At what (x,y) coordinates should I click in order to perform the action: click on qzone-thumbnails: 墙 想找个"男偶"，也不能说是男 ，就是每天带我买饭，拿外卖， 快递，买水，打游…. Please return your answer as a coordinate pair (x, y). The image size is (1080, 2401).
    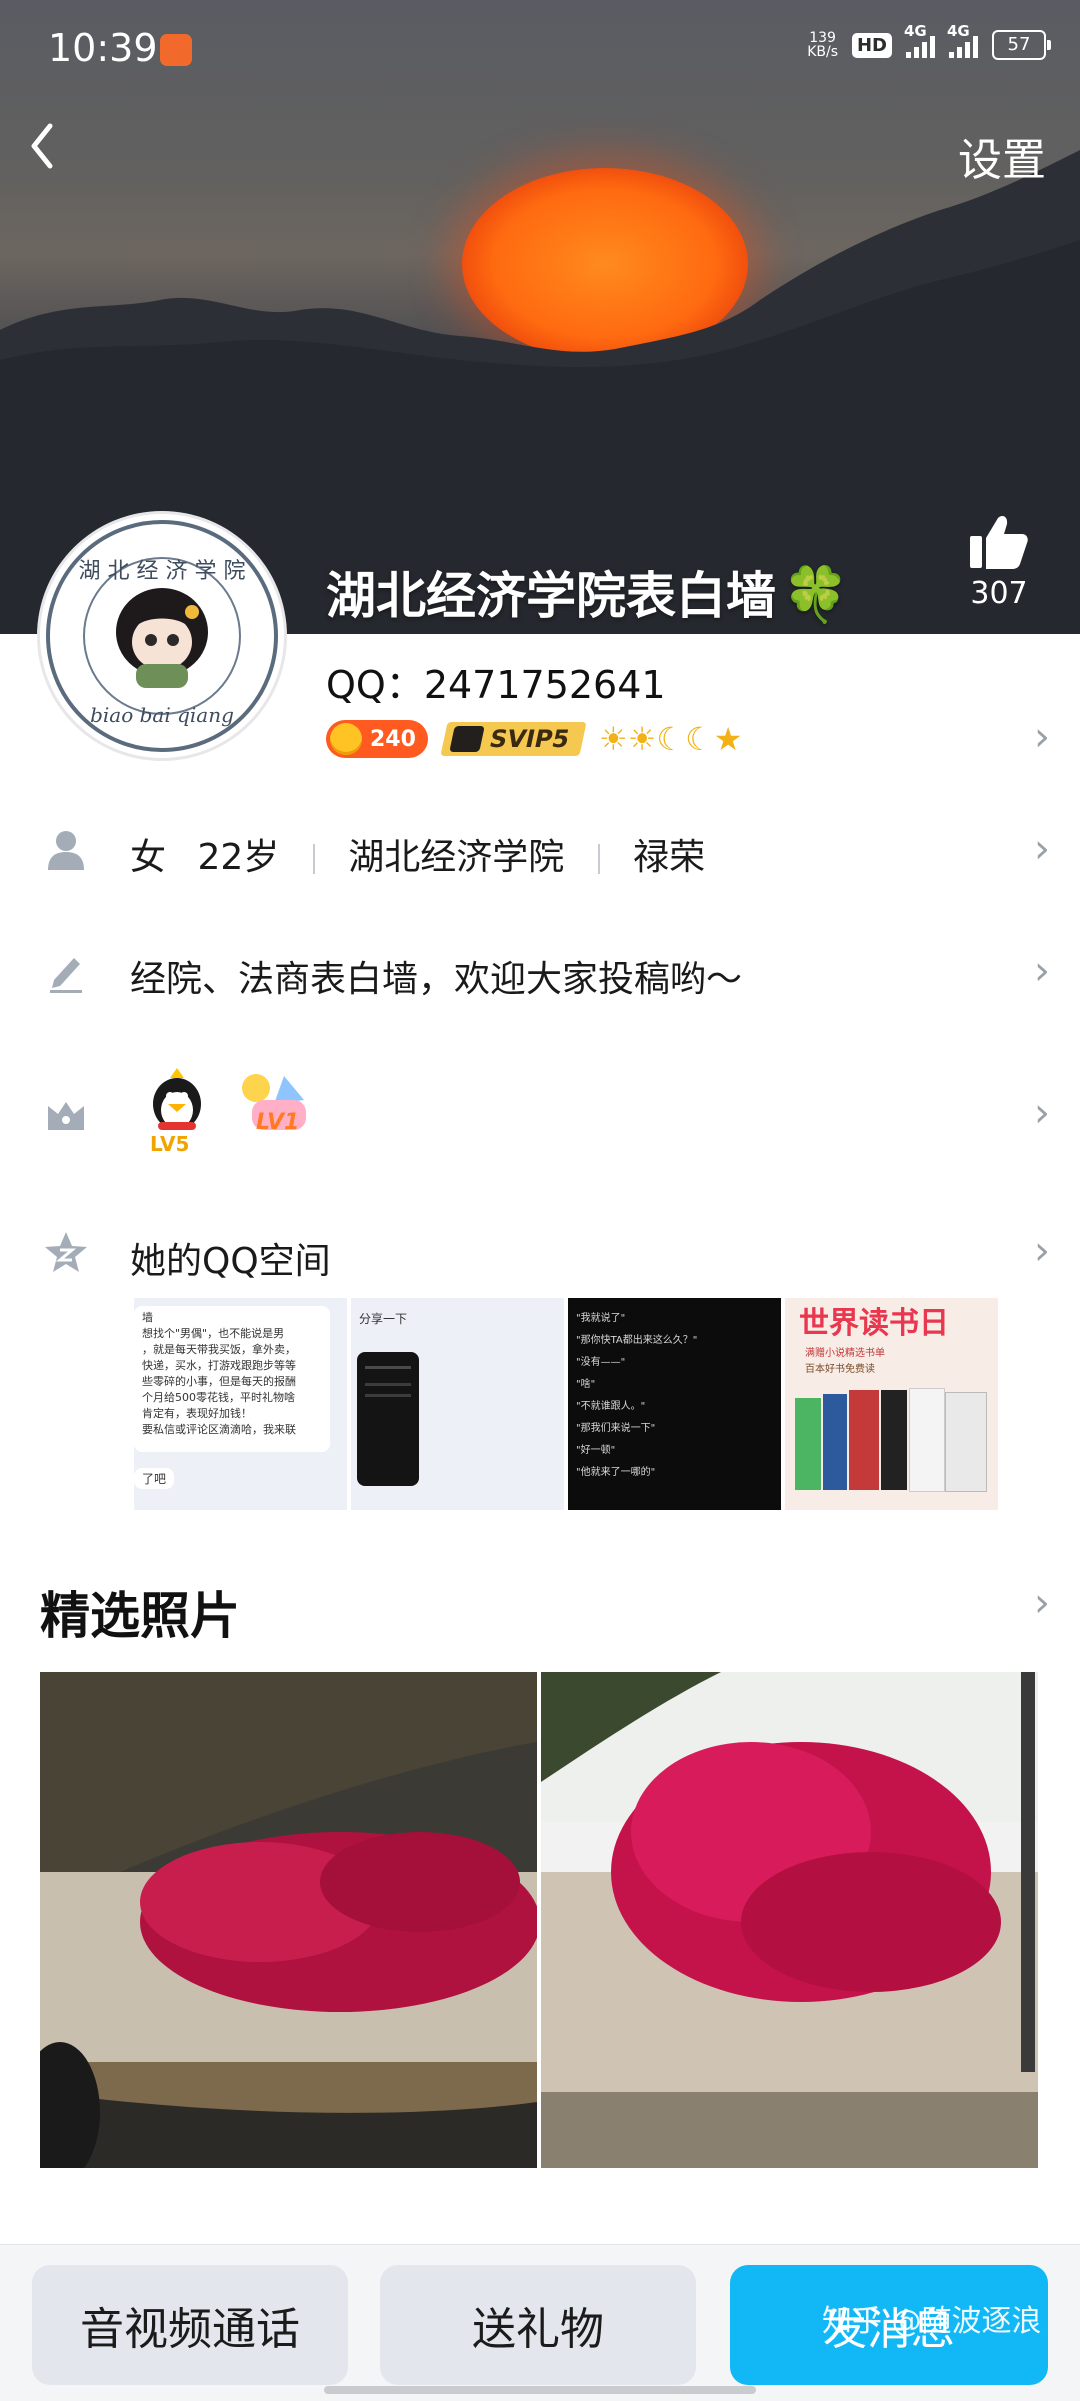
    Looking at the image, I should click on (566, 1404).